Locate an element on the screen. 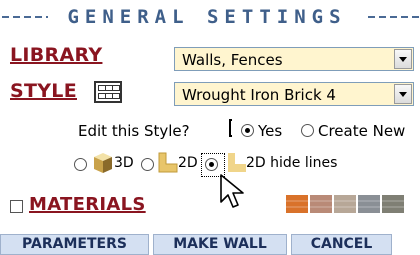  header-title: GENERAL SETTINGS is located at coordinates (207, 17).